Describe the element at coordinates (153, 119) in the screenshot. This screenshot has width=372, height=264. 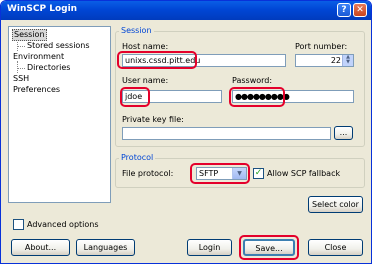
I see `private-key-label: Private key file:` at that location.